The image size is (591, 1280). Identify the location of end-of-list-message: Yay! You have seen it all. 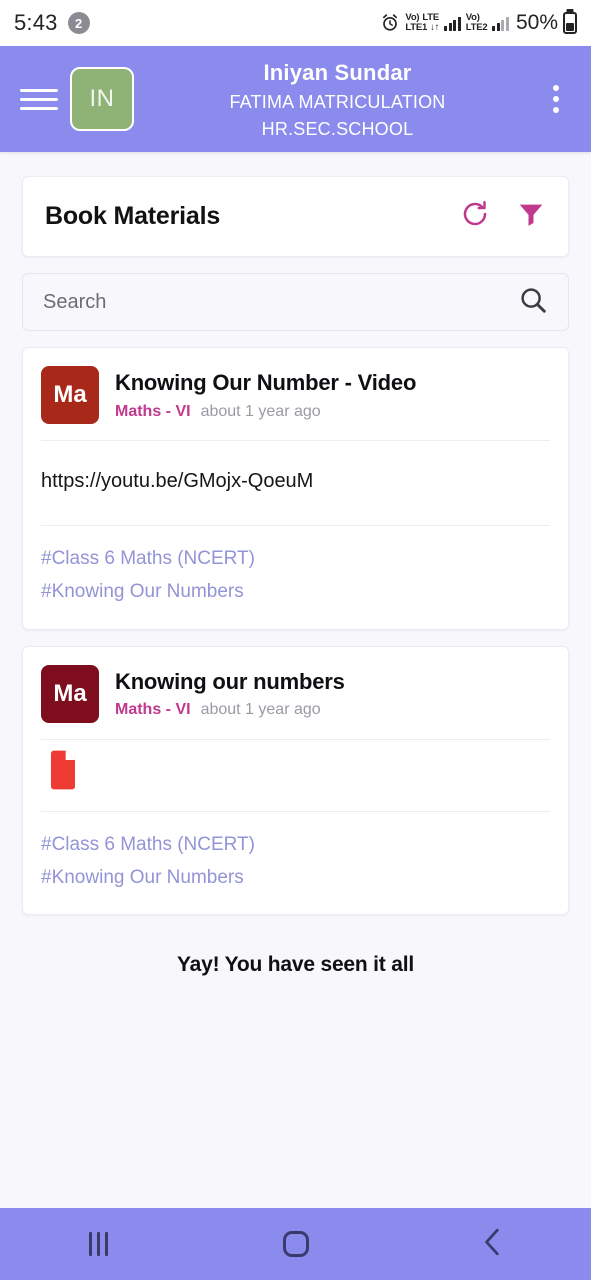
(295, 964).